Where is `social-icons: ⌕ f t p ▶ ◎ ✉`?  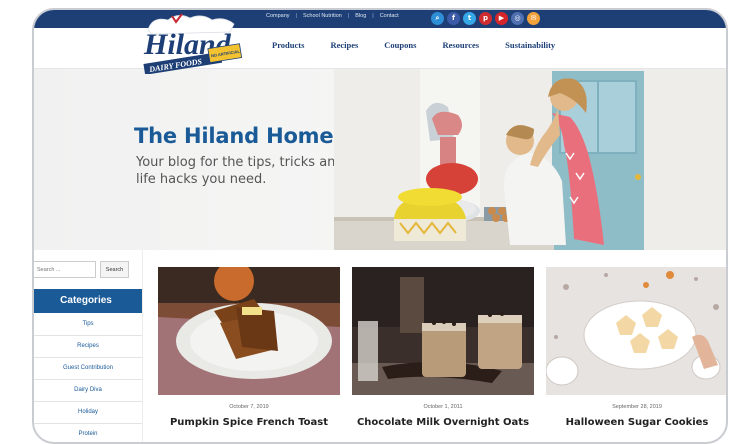
social-icons: ⌕ f t p ▶ ◎ ✉ is located at coordinates (485, 18).